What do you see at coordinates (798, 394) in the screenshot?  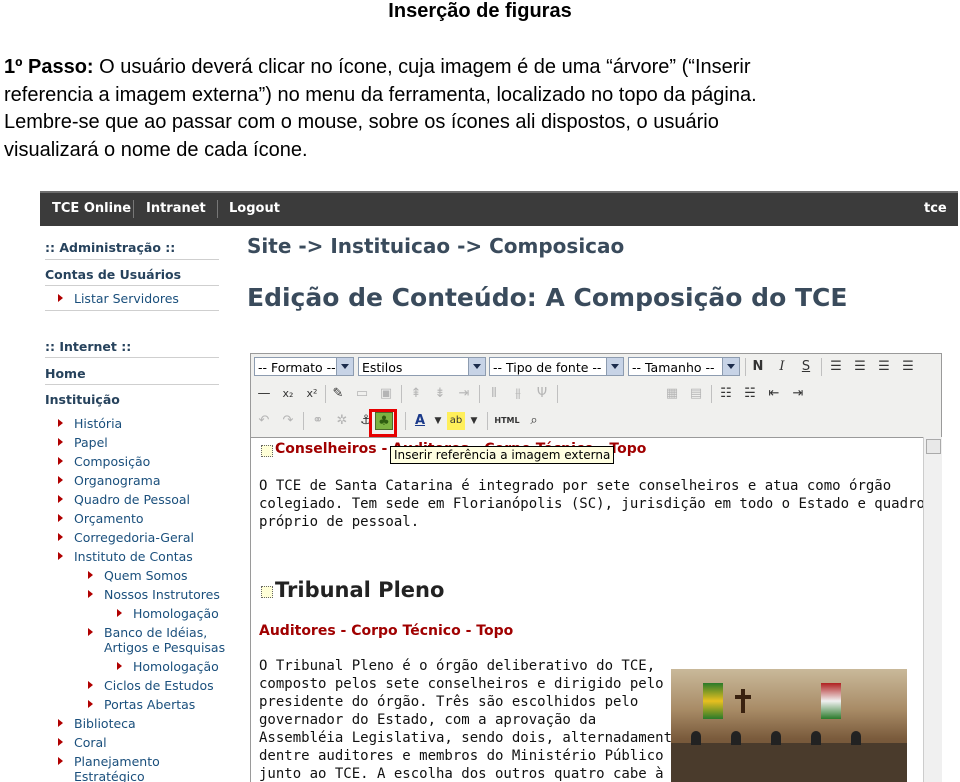 I see `indent-icon: ⇥` at bounding box center [798, 394].